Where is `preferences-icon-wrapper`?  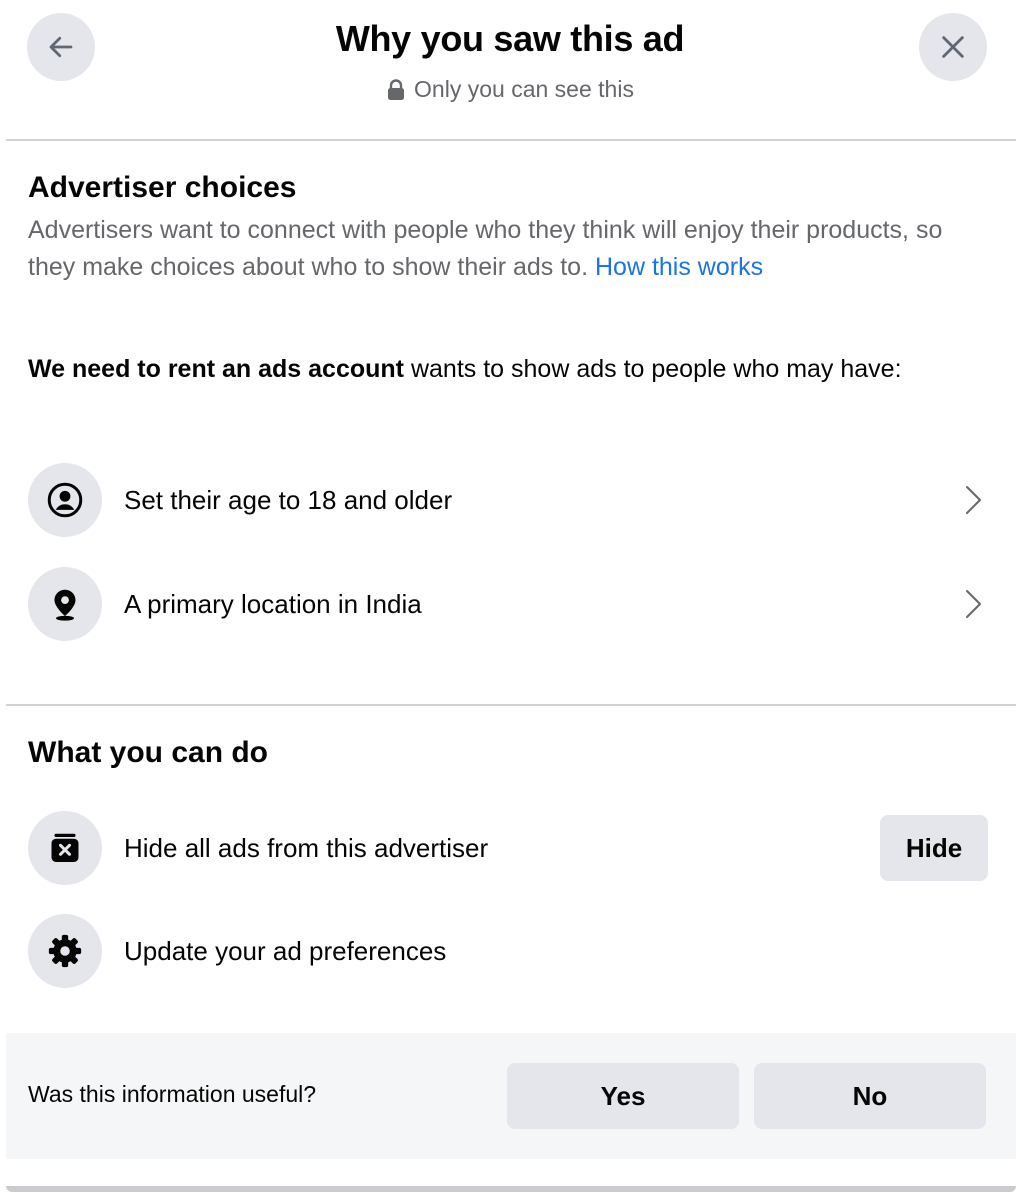
preferences-icon-wrapper is located at coordinates (65, 951).